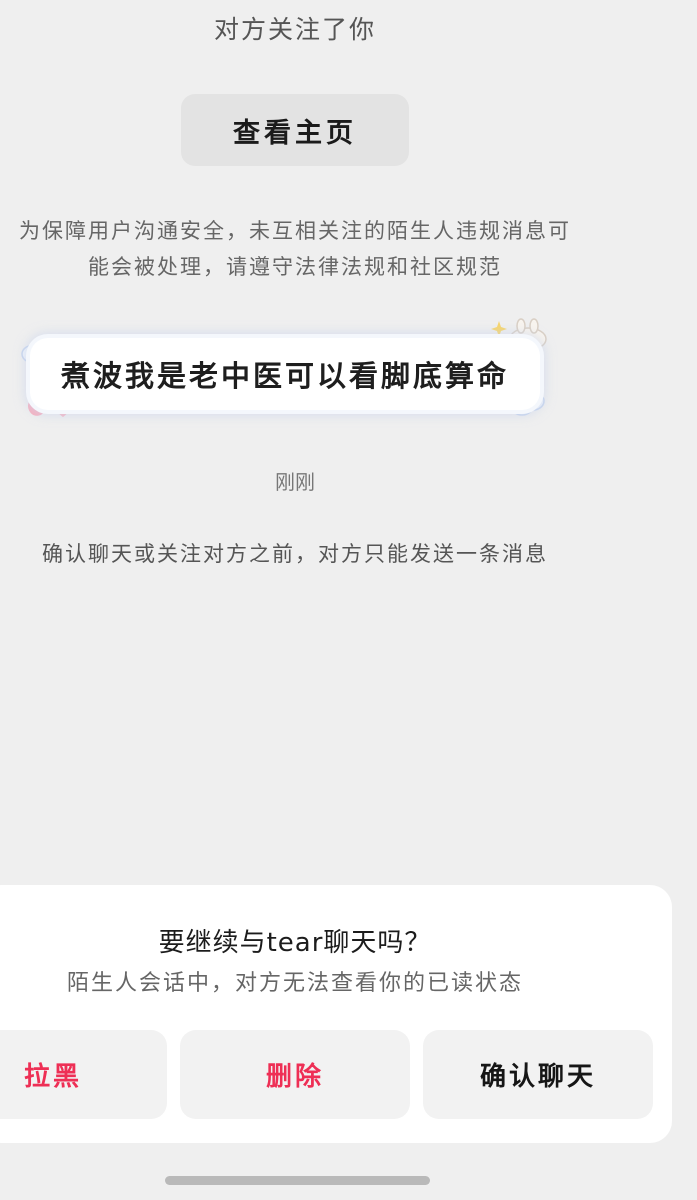 The image size is (697, 1200). Describe the element at coordinates (295, 554) in the screenshot. I see `message-limit-notice: 确认聊天或关注对方之前，对方只能发送一条消息` at that location.